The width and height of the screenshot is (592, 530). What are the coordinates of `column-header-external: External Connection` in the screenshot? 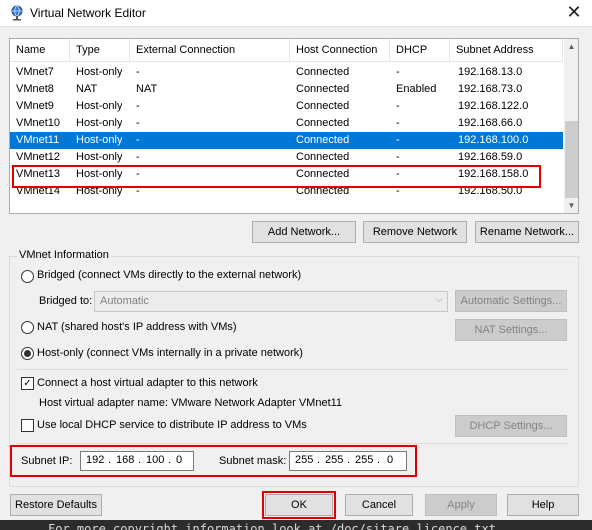 It's located at (210, 50).